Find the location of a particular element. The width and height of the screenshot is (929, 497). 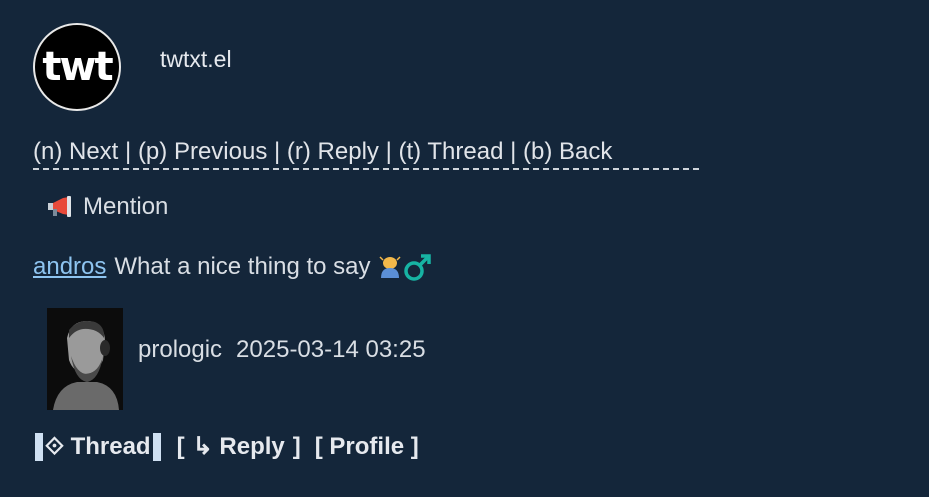

reply-bracket-close: ] is located at coordinates (296, 446).